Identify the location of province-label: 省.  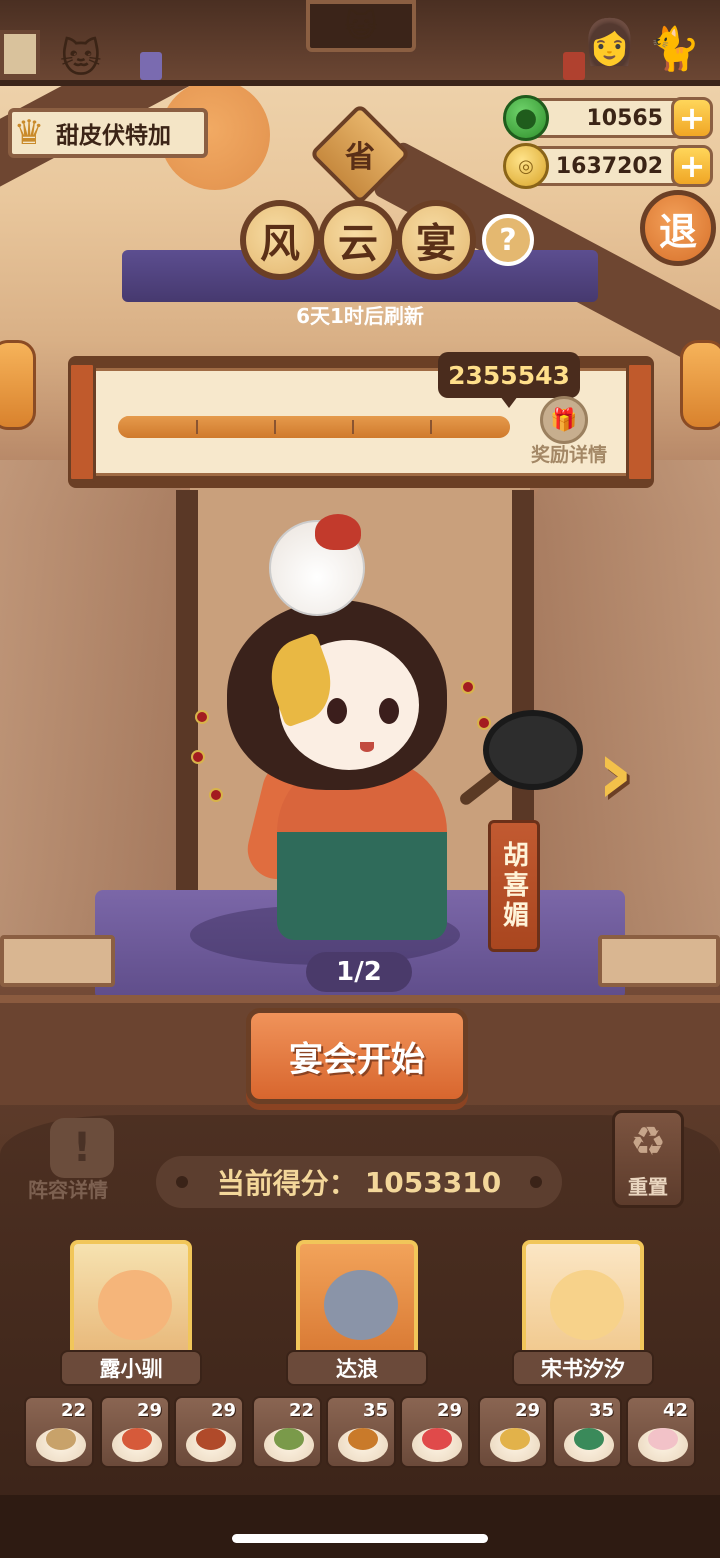
(360, 157).